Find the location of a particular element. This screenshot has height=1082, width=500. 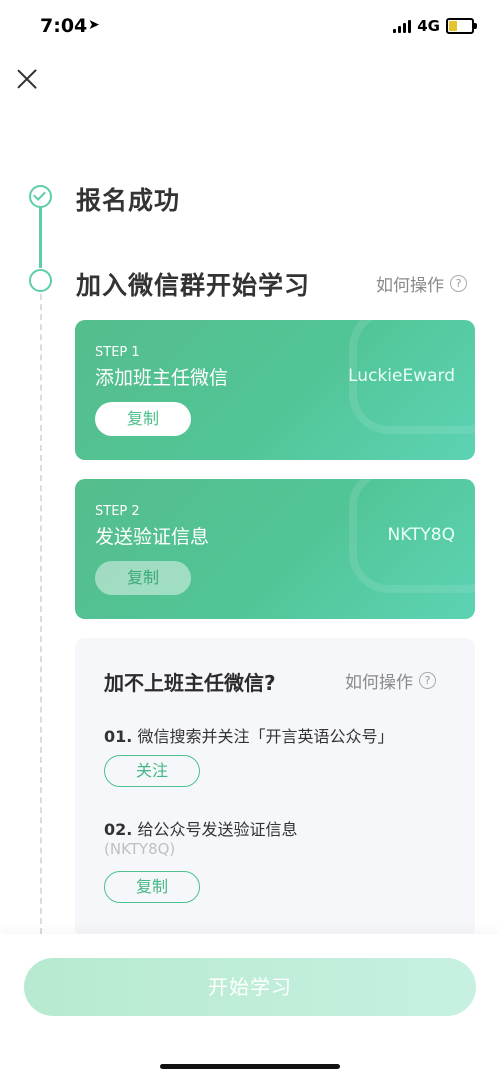

follow-button: 关注 is located at coordinates (152, 771).